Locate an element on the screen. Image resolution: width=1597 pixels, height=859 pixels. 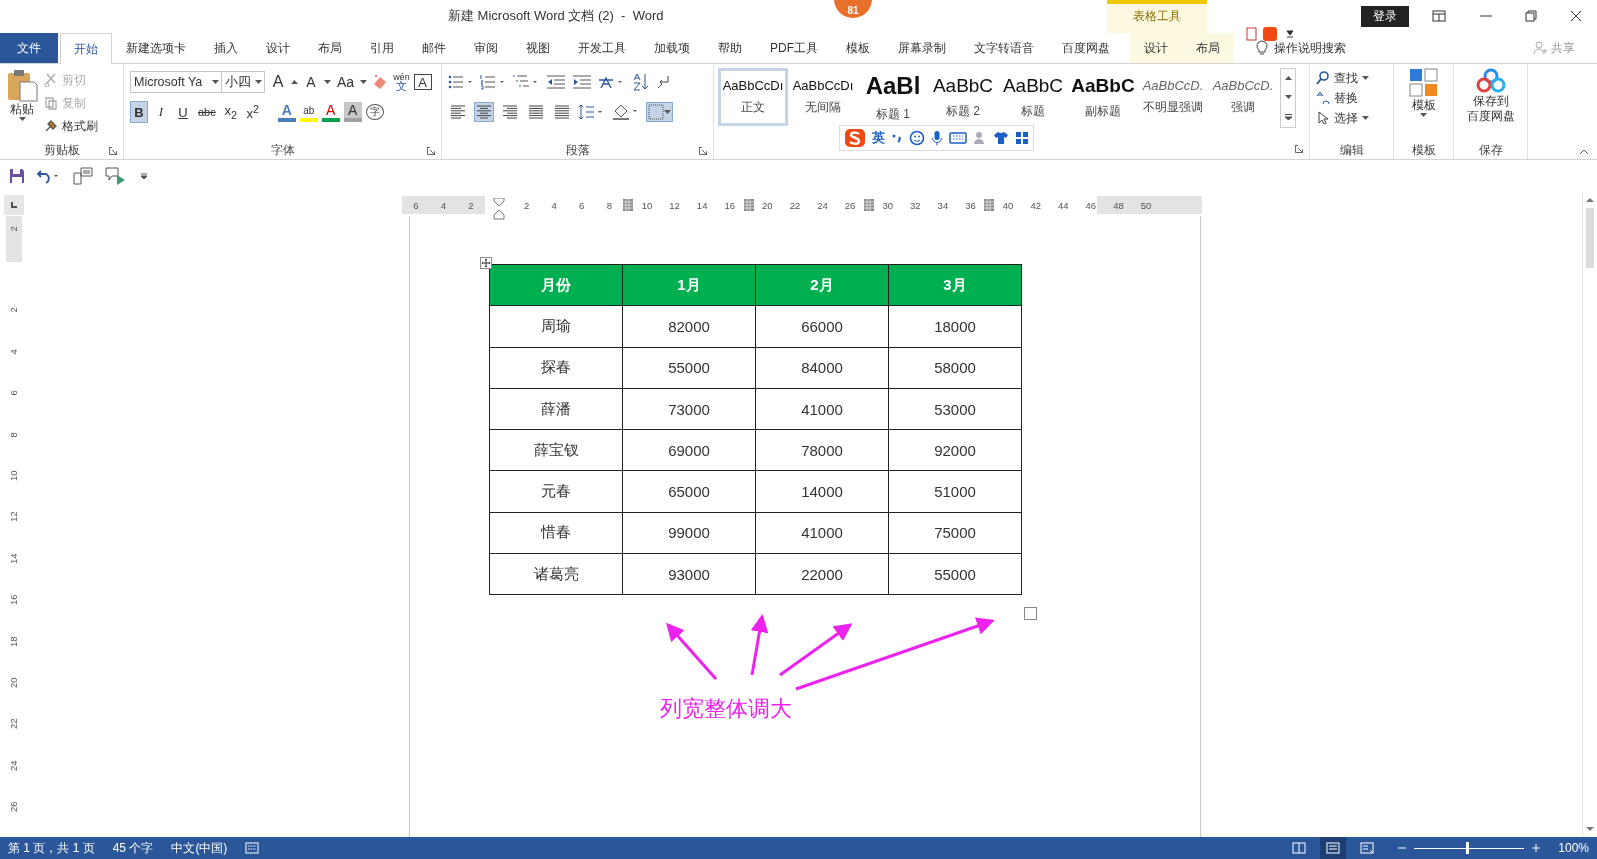
style-item: AaBbC 标题 2 is located at coordinates (963, 97).